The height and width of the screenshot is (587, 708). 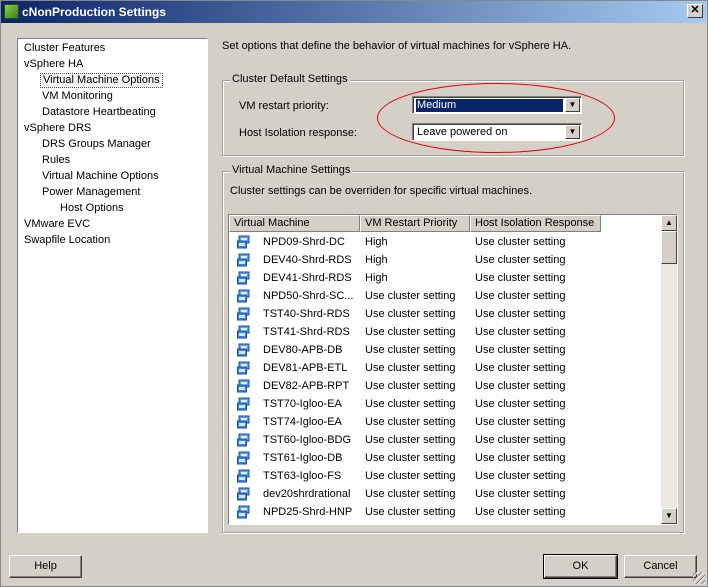 What do you see at coordinates (57, 128) in the screenshot?
I see `nav-item: vSphere DRS` at bounding box center [57, 128].